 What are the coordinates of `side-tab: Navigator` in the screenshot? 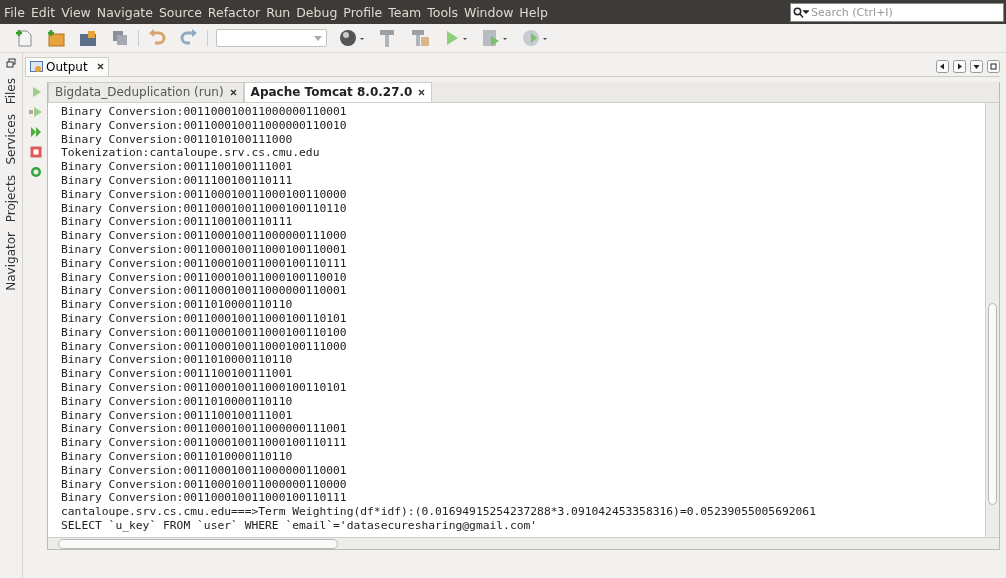 It's located at (11, 261).